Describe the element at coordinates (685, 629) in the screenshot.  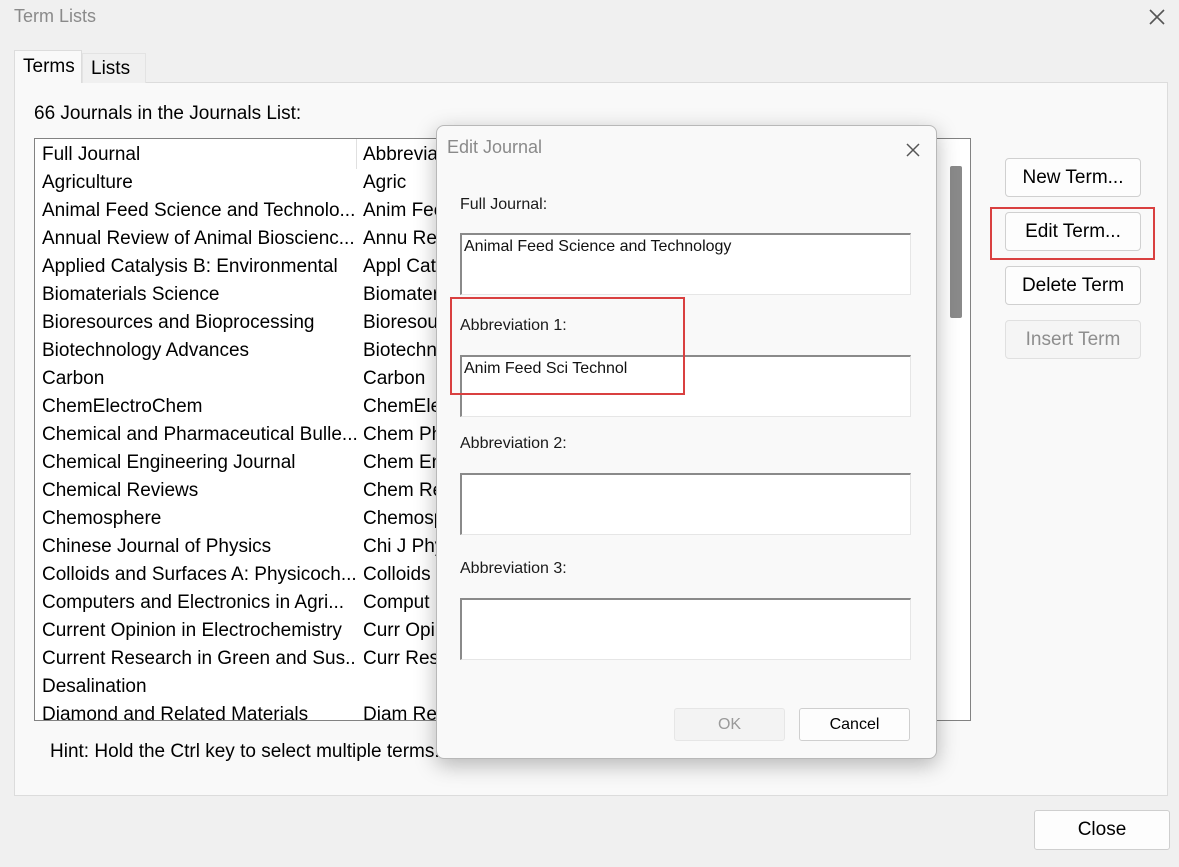
I see `abbreviation-3-field` at that location.